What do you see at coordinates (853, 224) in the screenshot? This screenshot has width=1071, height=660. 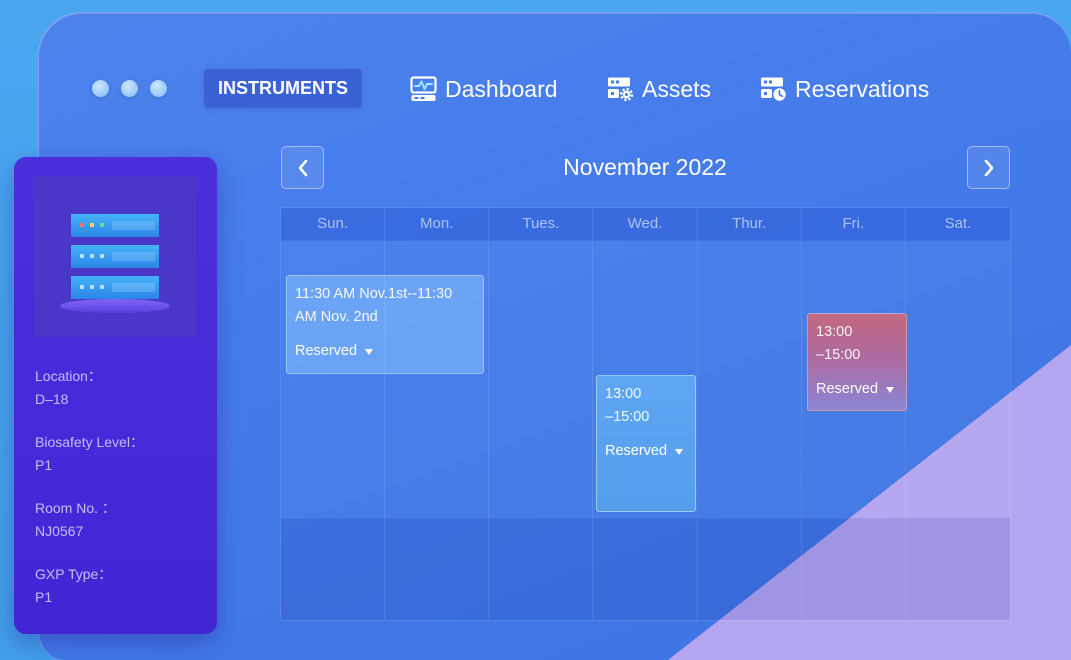 I see `weekday-header: Fri.` at bounding box center [853, 224].